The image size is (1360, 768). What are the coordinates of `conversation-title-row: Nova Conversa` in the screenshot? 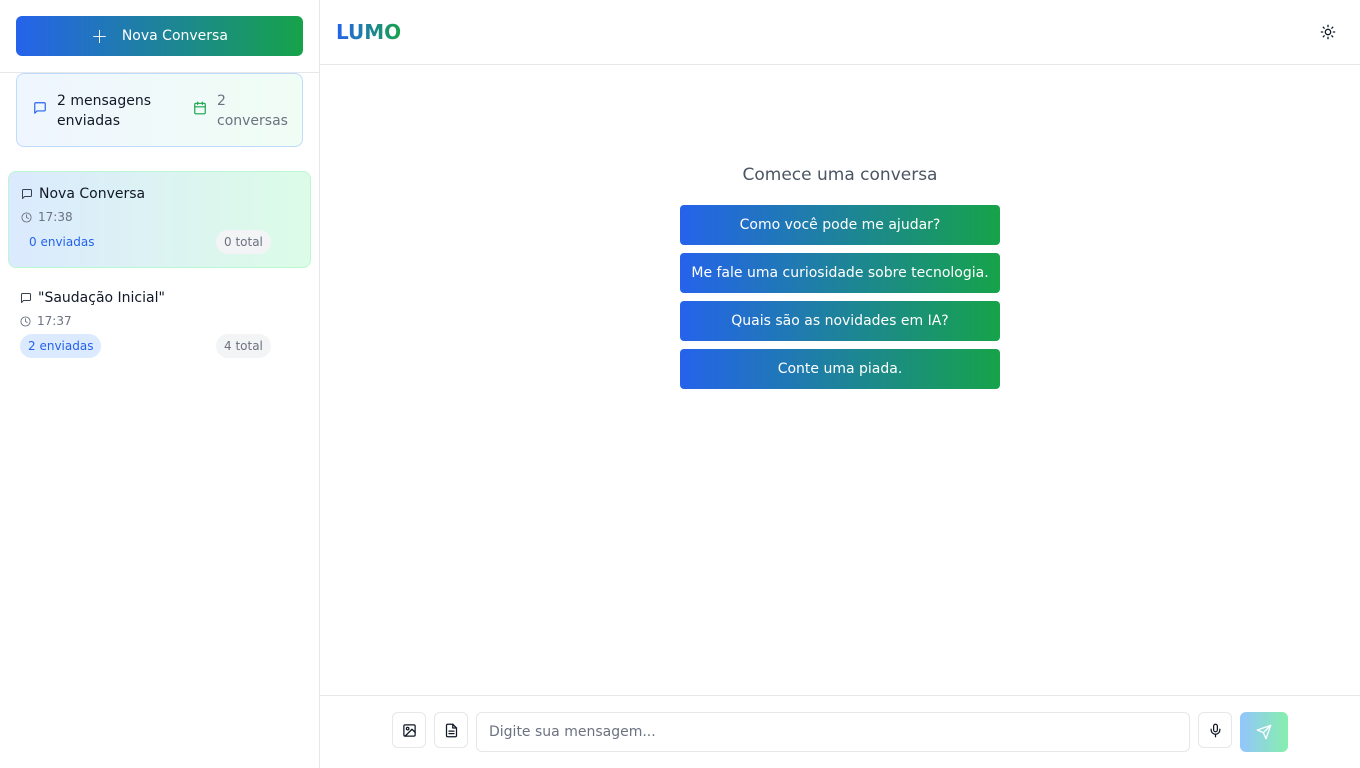 It's located at (159, 194).